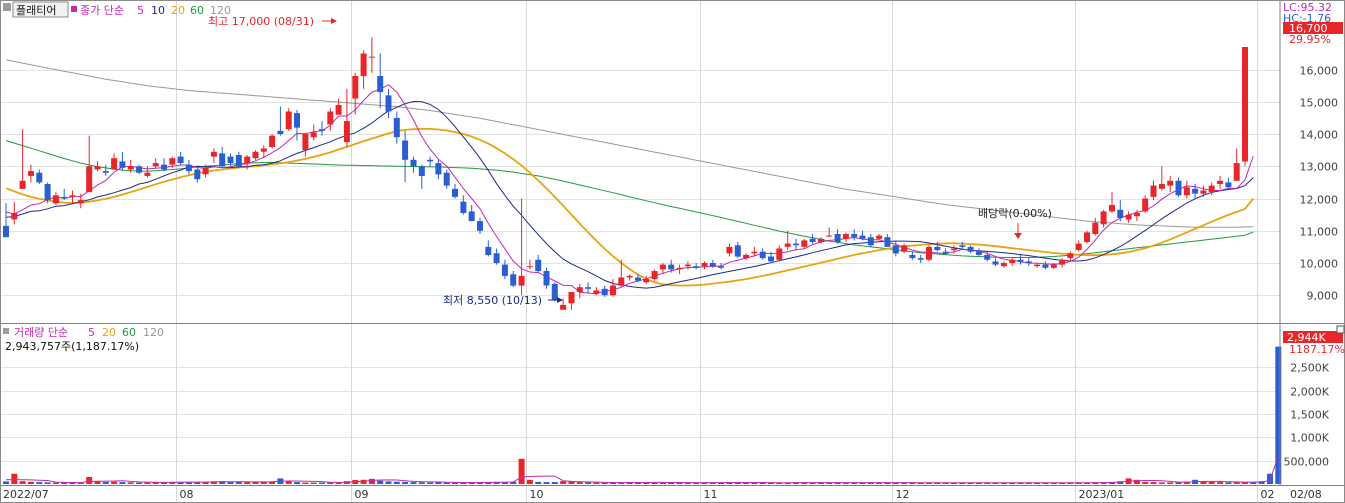  I want to click on panel-menu-icon, so click(7, 7).